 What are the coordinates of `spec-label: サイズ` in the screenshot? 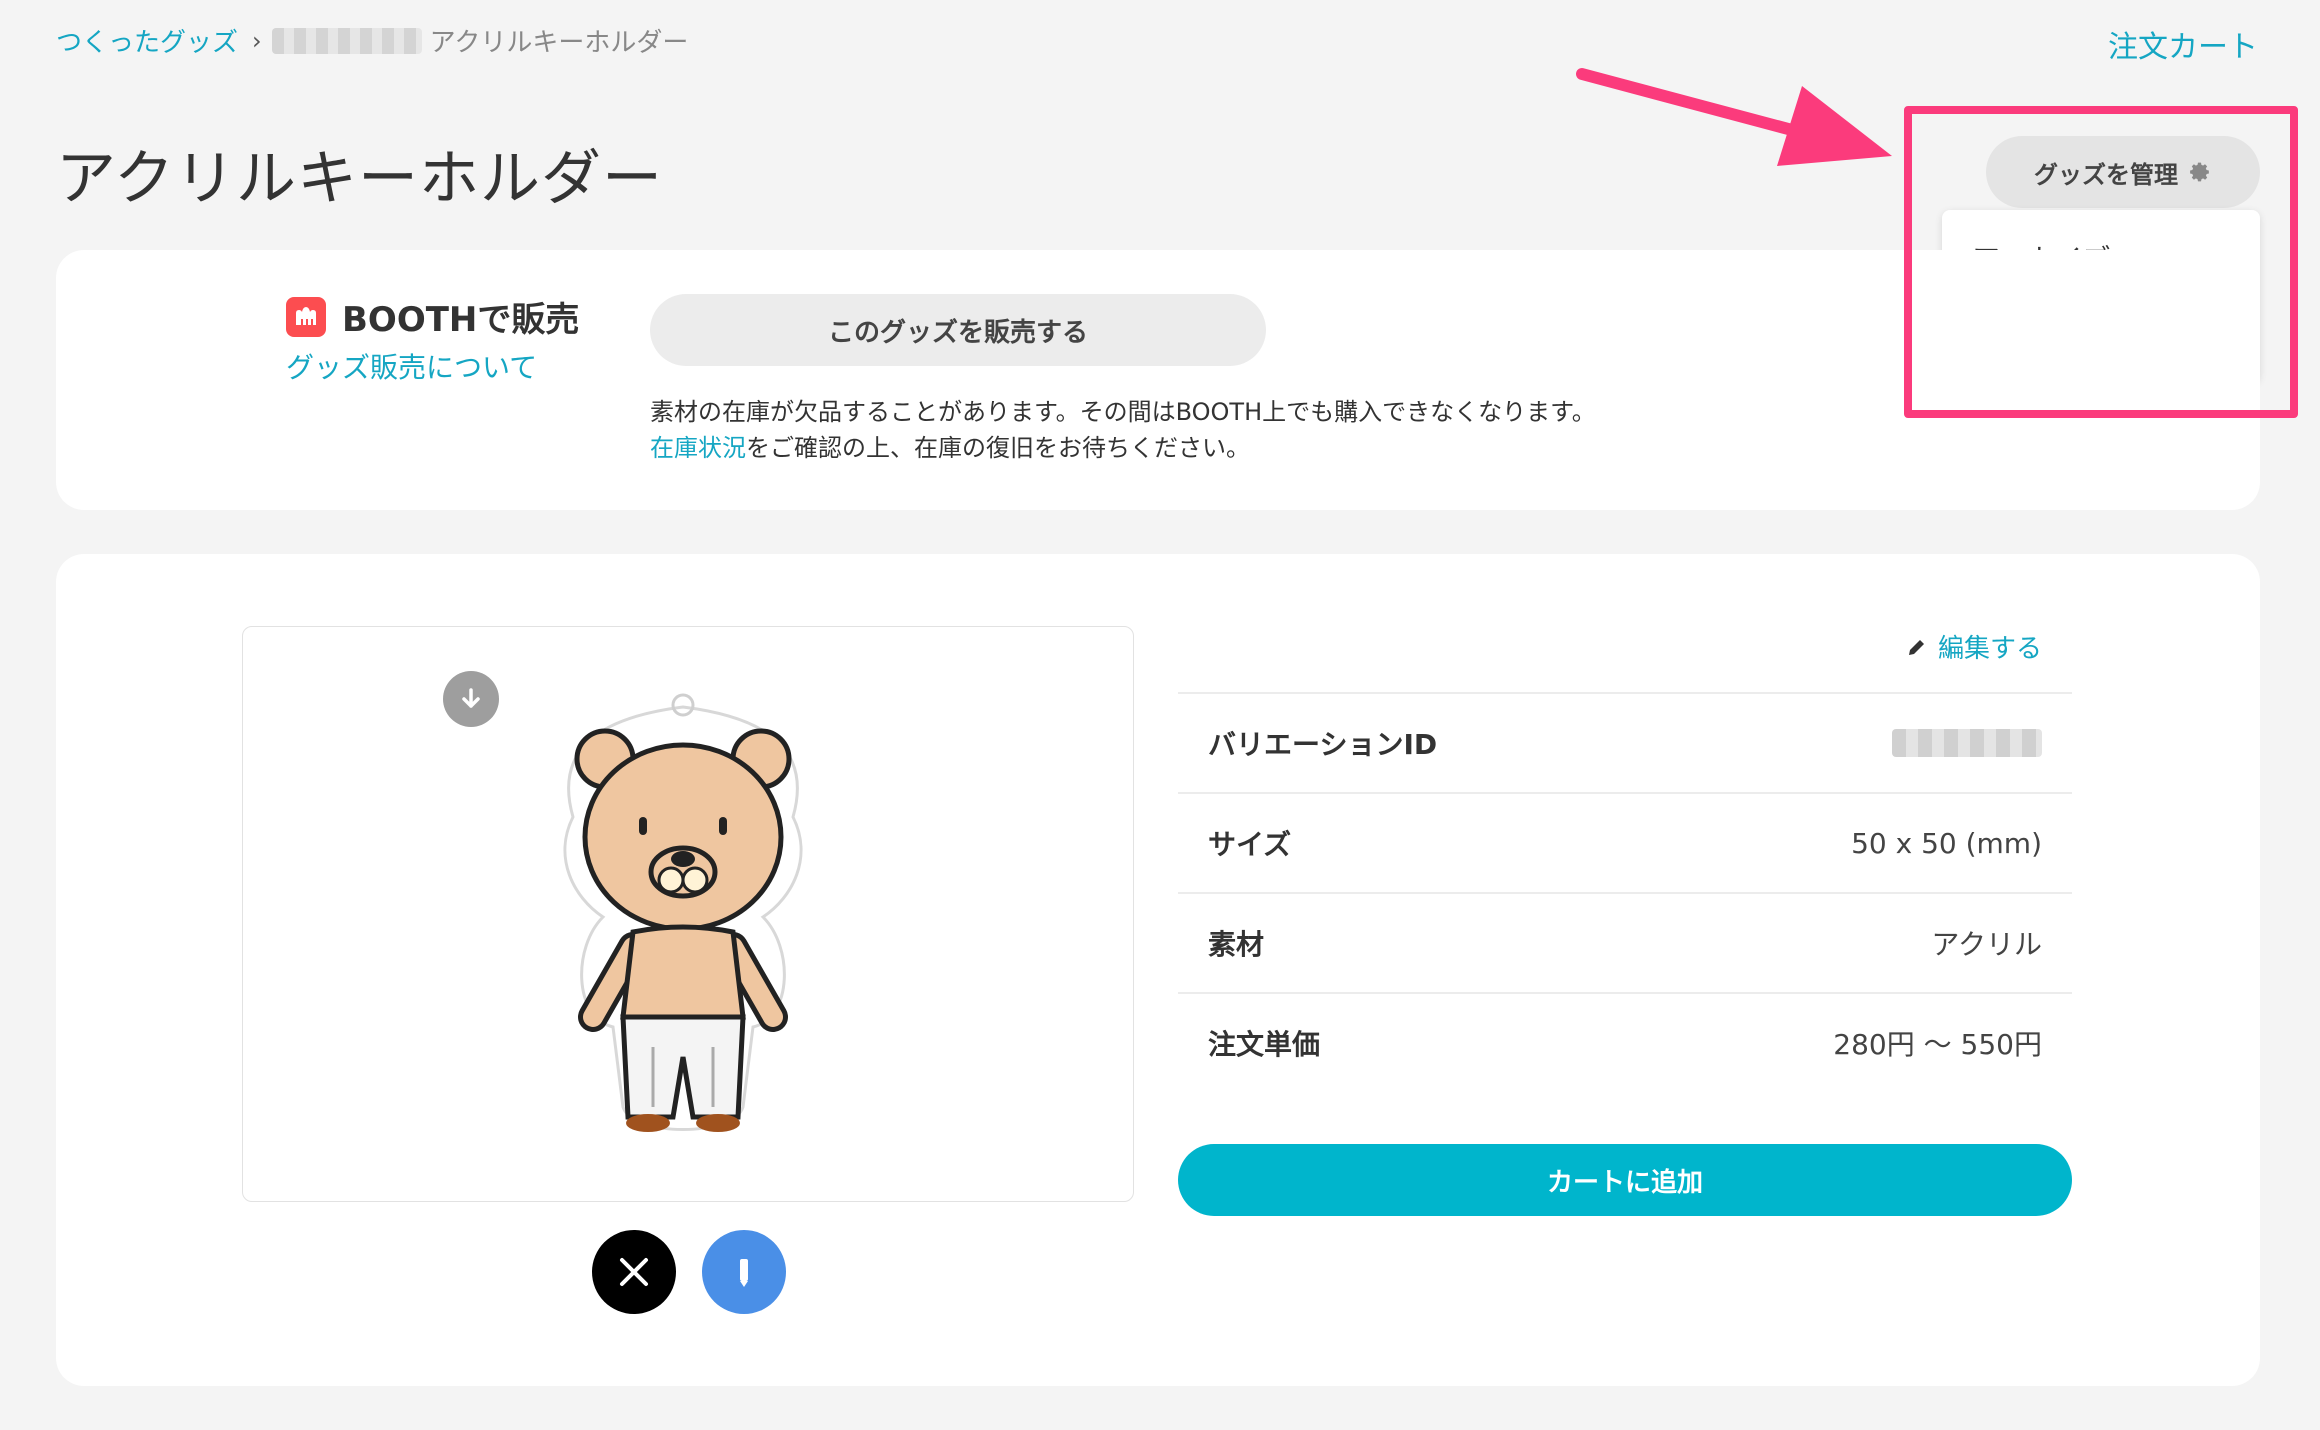 It's located at (1250, 844).